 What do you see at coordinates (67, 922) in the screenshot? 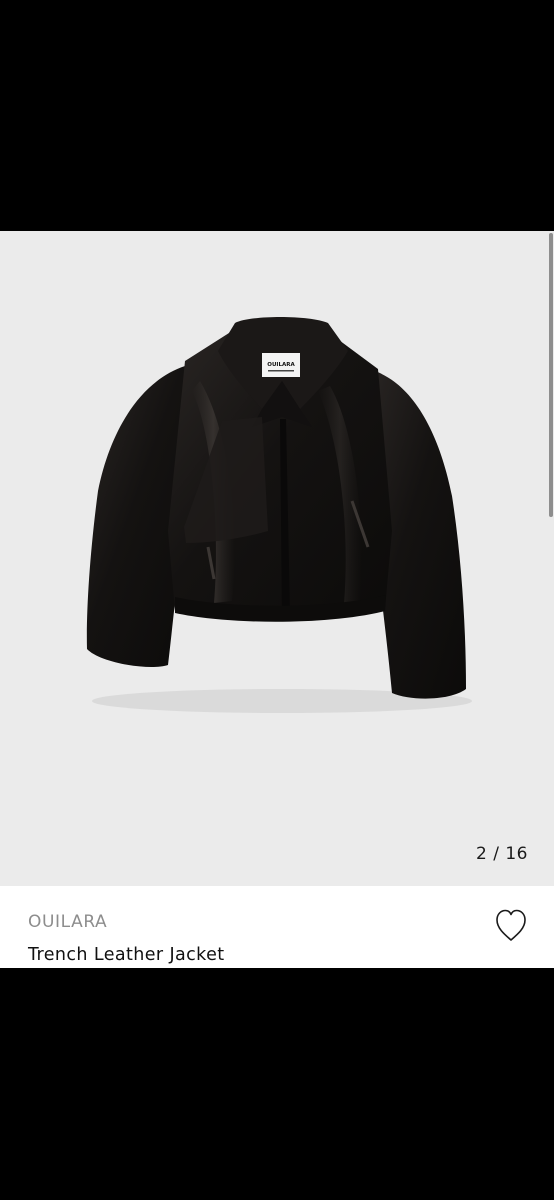
I see `product-brand: OUILARA` at bounding box center [67, 922].